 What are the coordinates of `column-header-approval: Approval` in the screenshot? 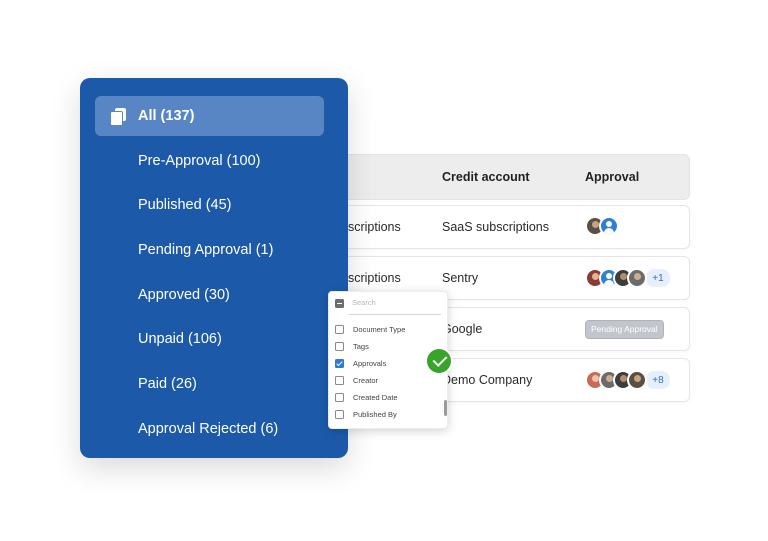 It's located at (612, 177).